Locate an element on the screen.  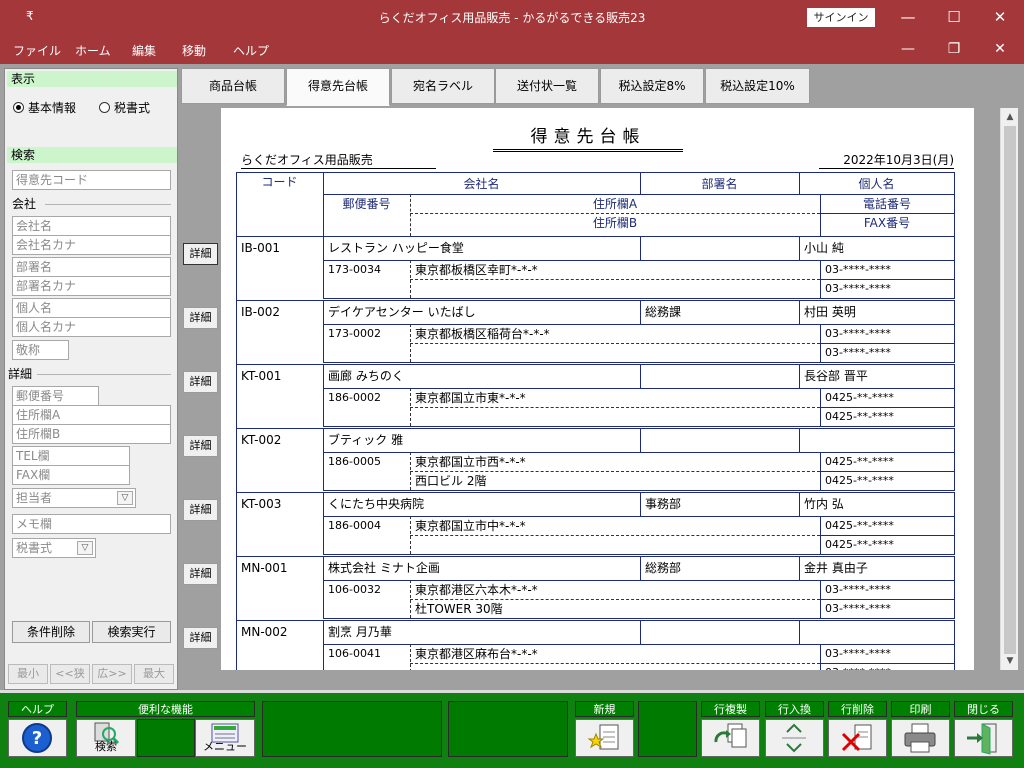
staff-combo-label: 担当者 is located at coordinates (34, 498).